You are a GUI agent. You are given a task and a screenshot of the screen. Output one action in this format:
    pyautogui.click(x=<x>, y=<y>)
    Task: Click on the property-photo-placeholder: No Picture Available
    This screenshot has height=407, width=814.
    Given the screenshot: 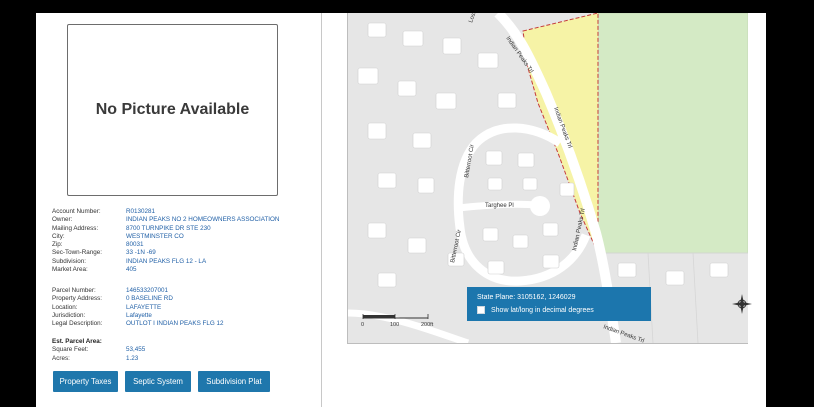 What is the action you would take?
    pyautogui.click(x=172, y=110)
    